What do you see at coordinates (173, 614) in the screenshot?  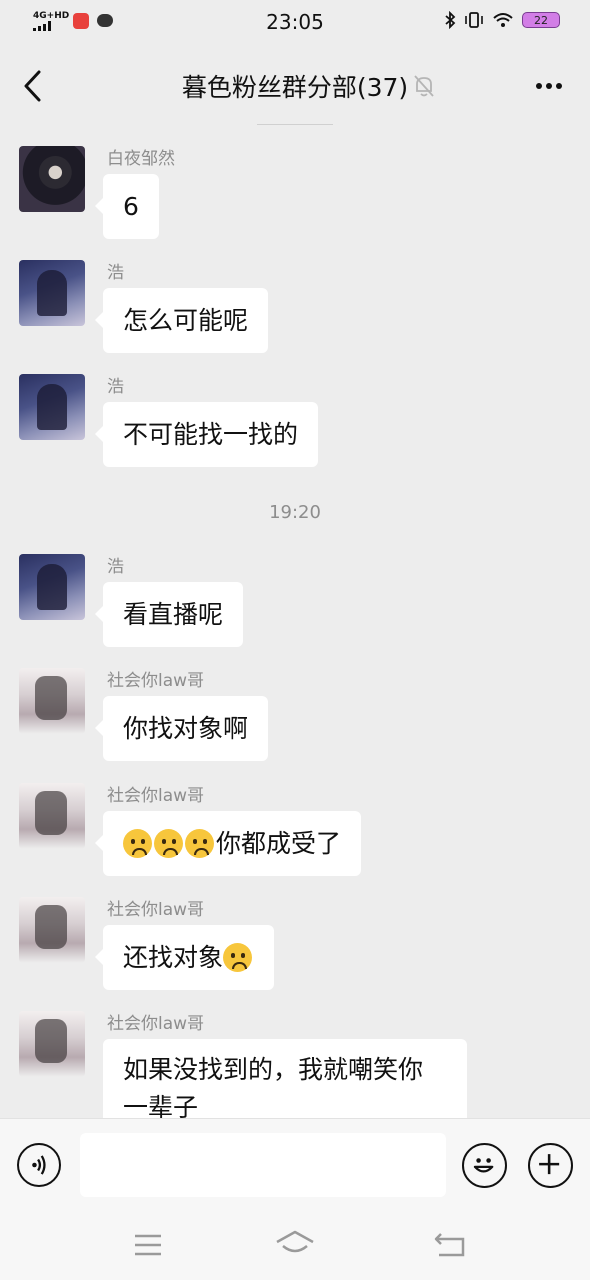 I see `message-text: 看直播呢` at bounding box center [173, 614].